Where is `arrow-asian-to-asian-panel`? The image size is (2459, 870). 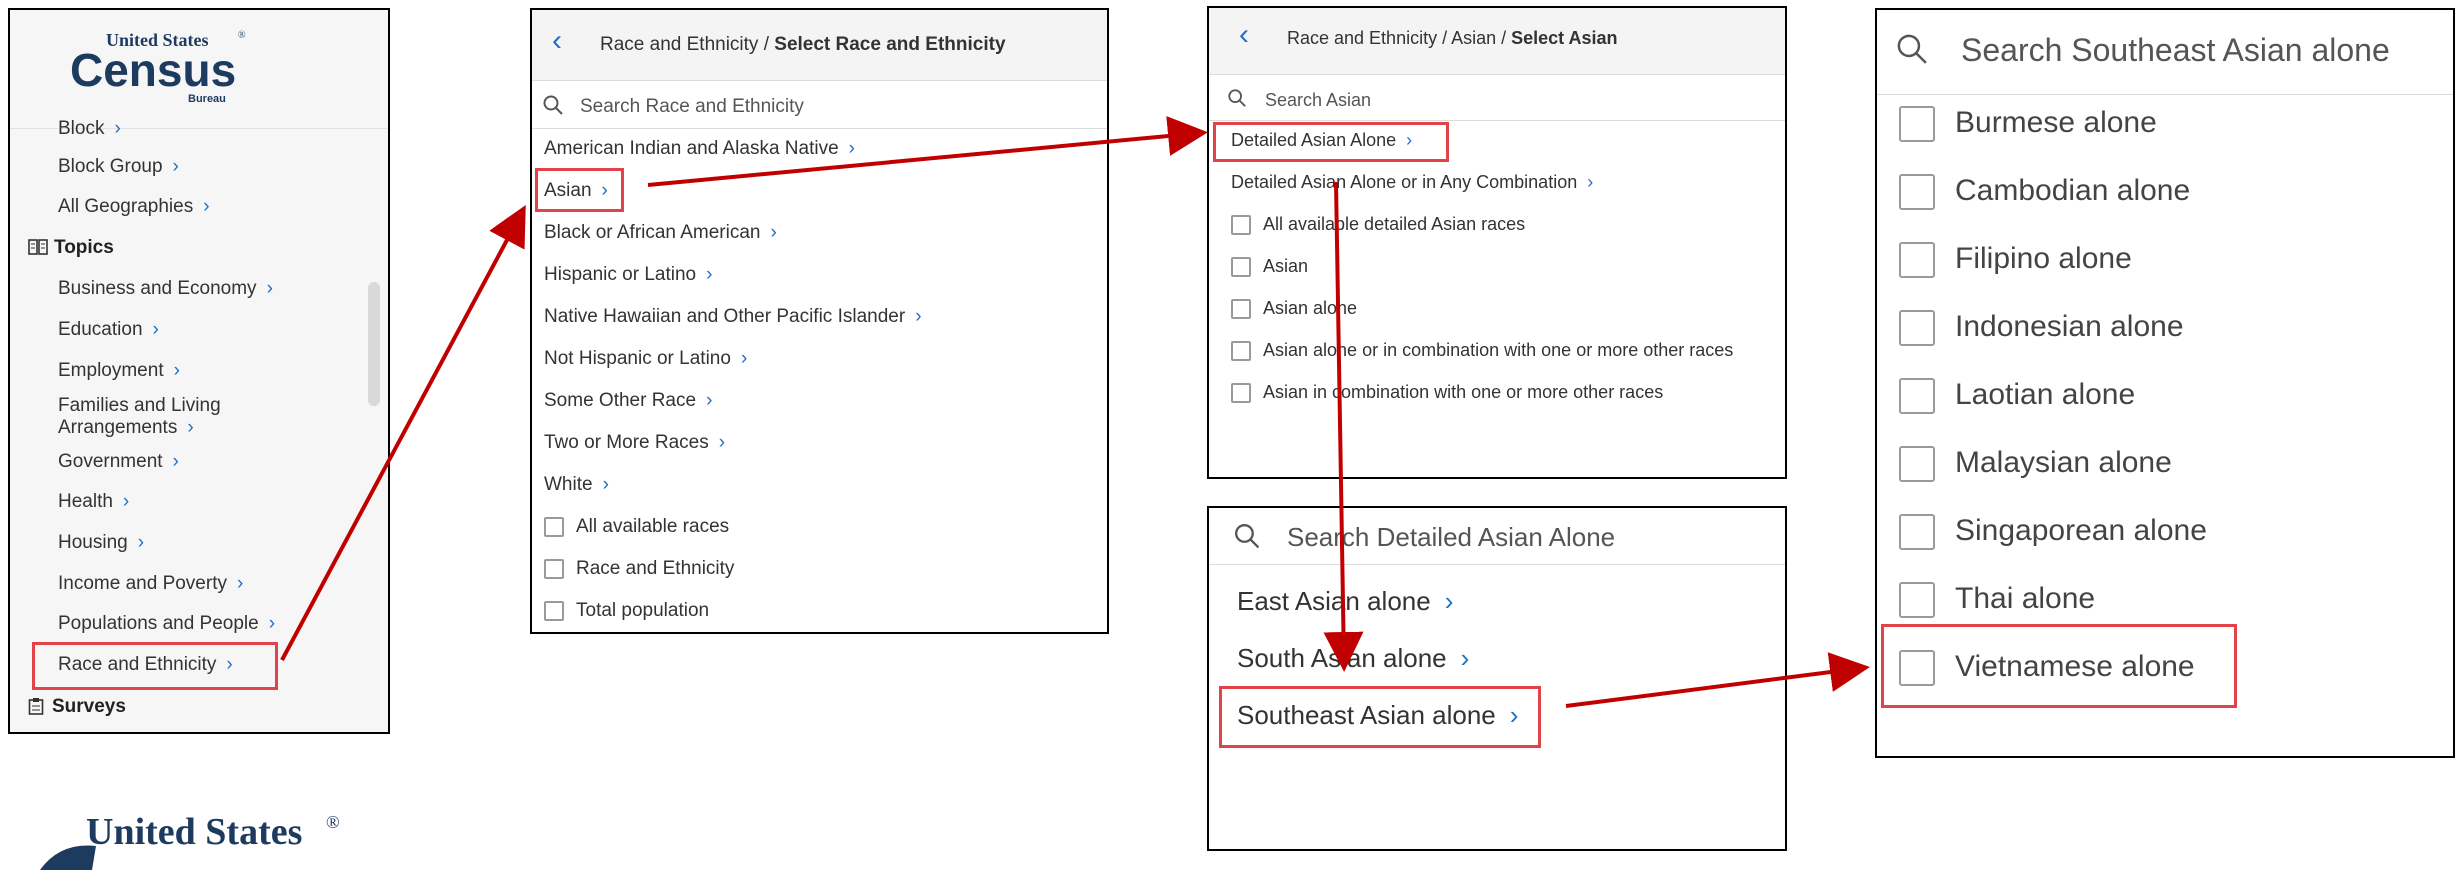 arrow-asian-to-asian-panel is located at coordinates (924, 159).